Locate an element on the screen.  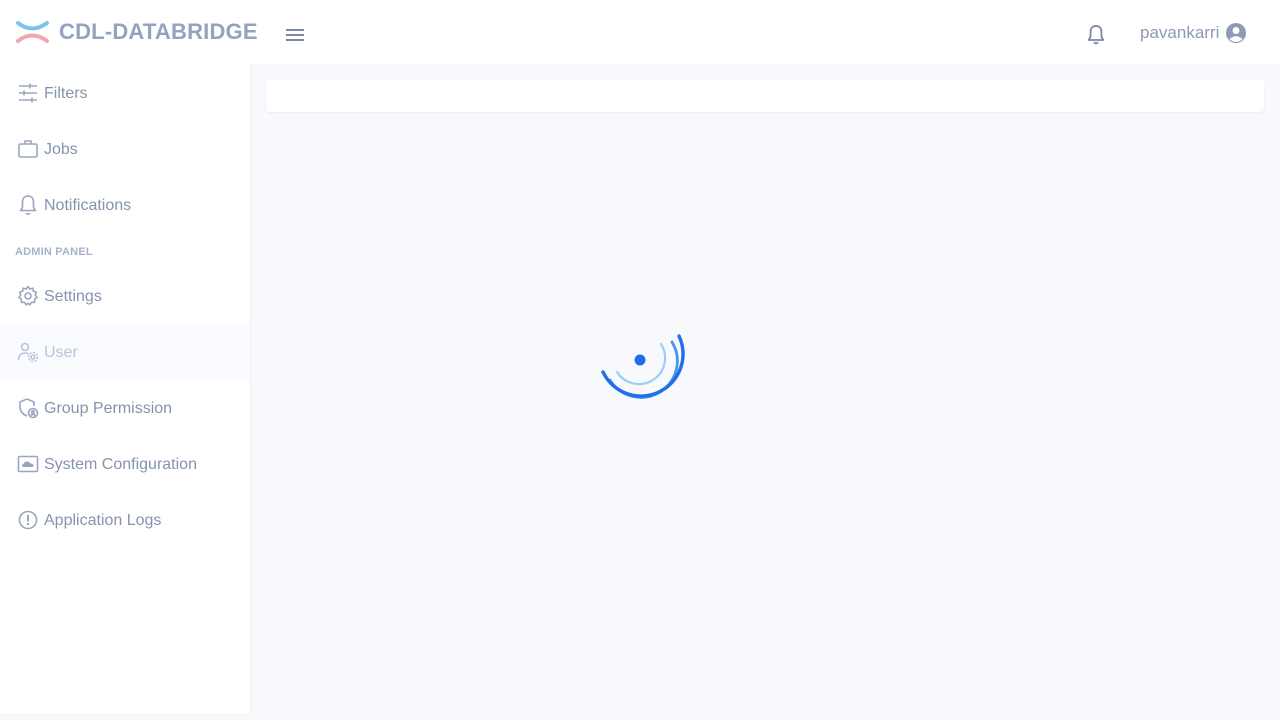
loading-spinner-icon is located at coordinates (643, 366).